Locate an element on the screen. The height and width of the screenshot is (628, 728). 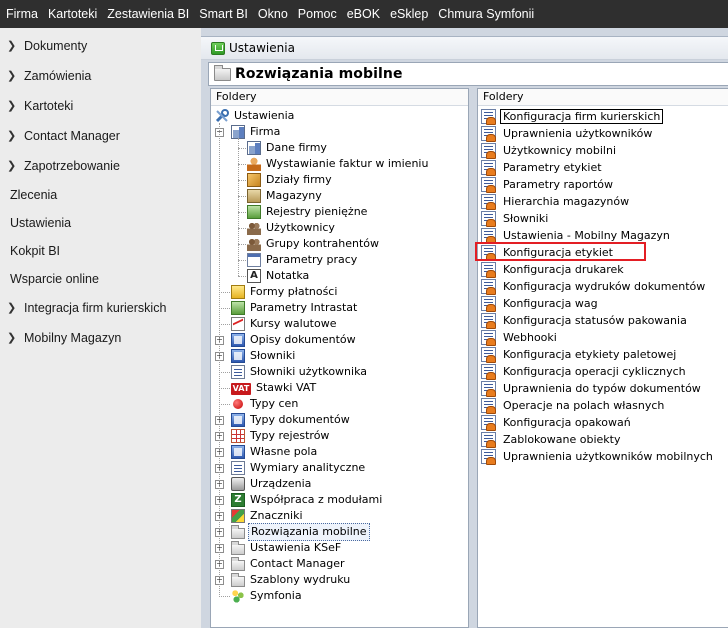
folder-list-item: Konfiguracja wydruków dokumentów is located at coordinates (594, 286).